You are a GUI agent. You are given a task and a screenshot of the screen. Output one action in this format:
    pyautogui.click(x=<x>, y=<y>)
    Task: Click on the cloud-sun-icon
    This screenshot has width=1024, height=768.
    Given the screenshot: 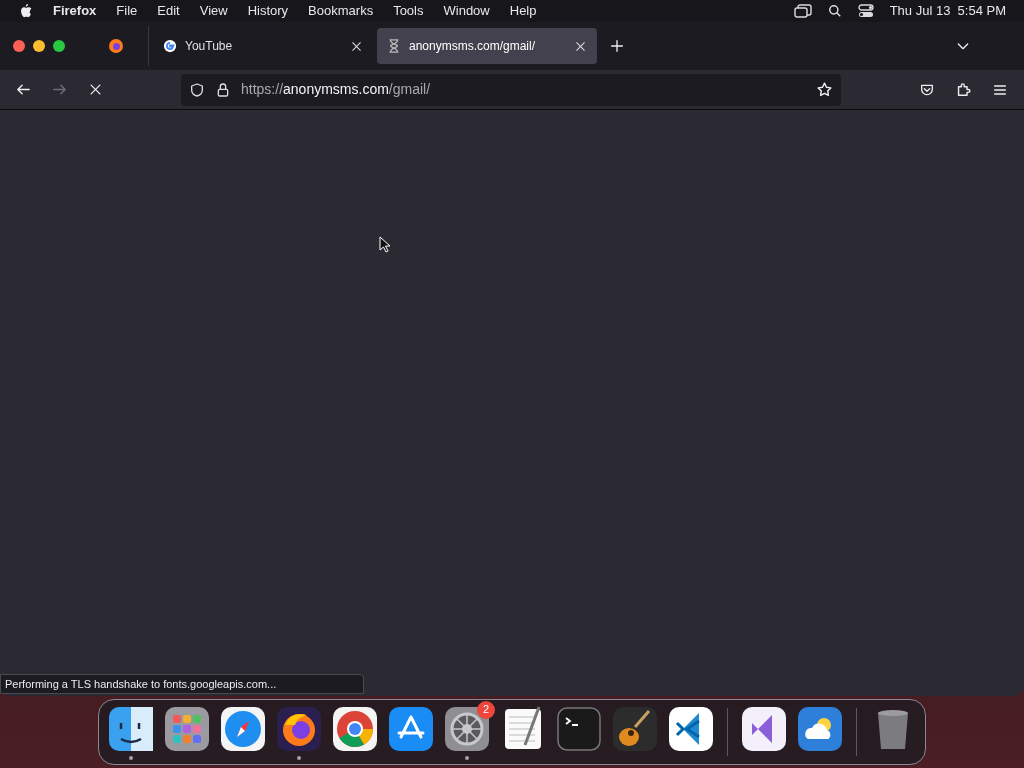 What is the action you would take?
    pyautogui.click(x=820, y=728)
    